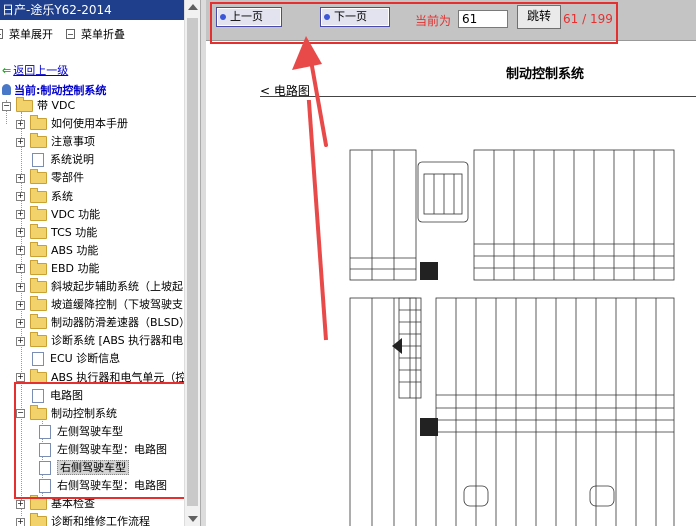 The height and width of the screenshot is (526, 696). What do you see at coordinates (89, 124) in the screenshot?
I see `tree-item-label: 如何使用本手册` at bounding box center [89, 124].